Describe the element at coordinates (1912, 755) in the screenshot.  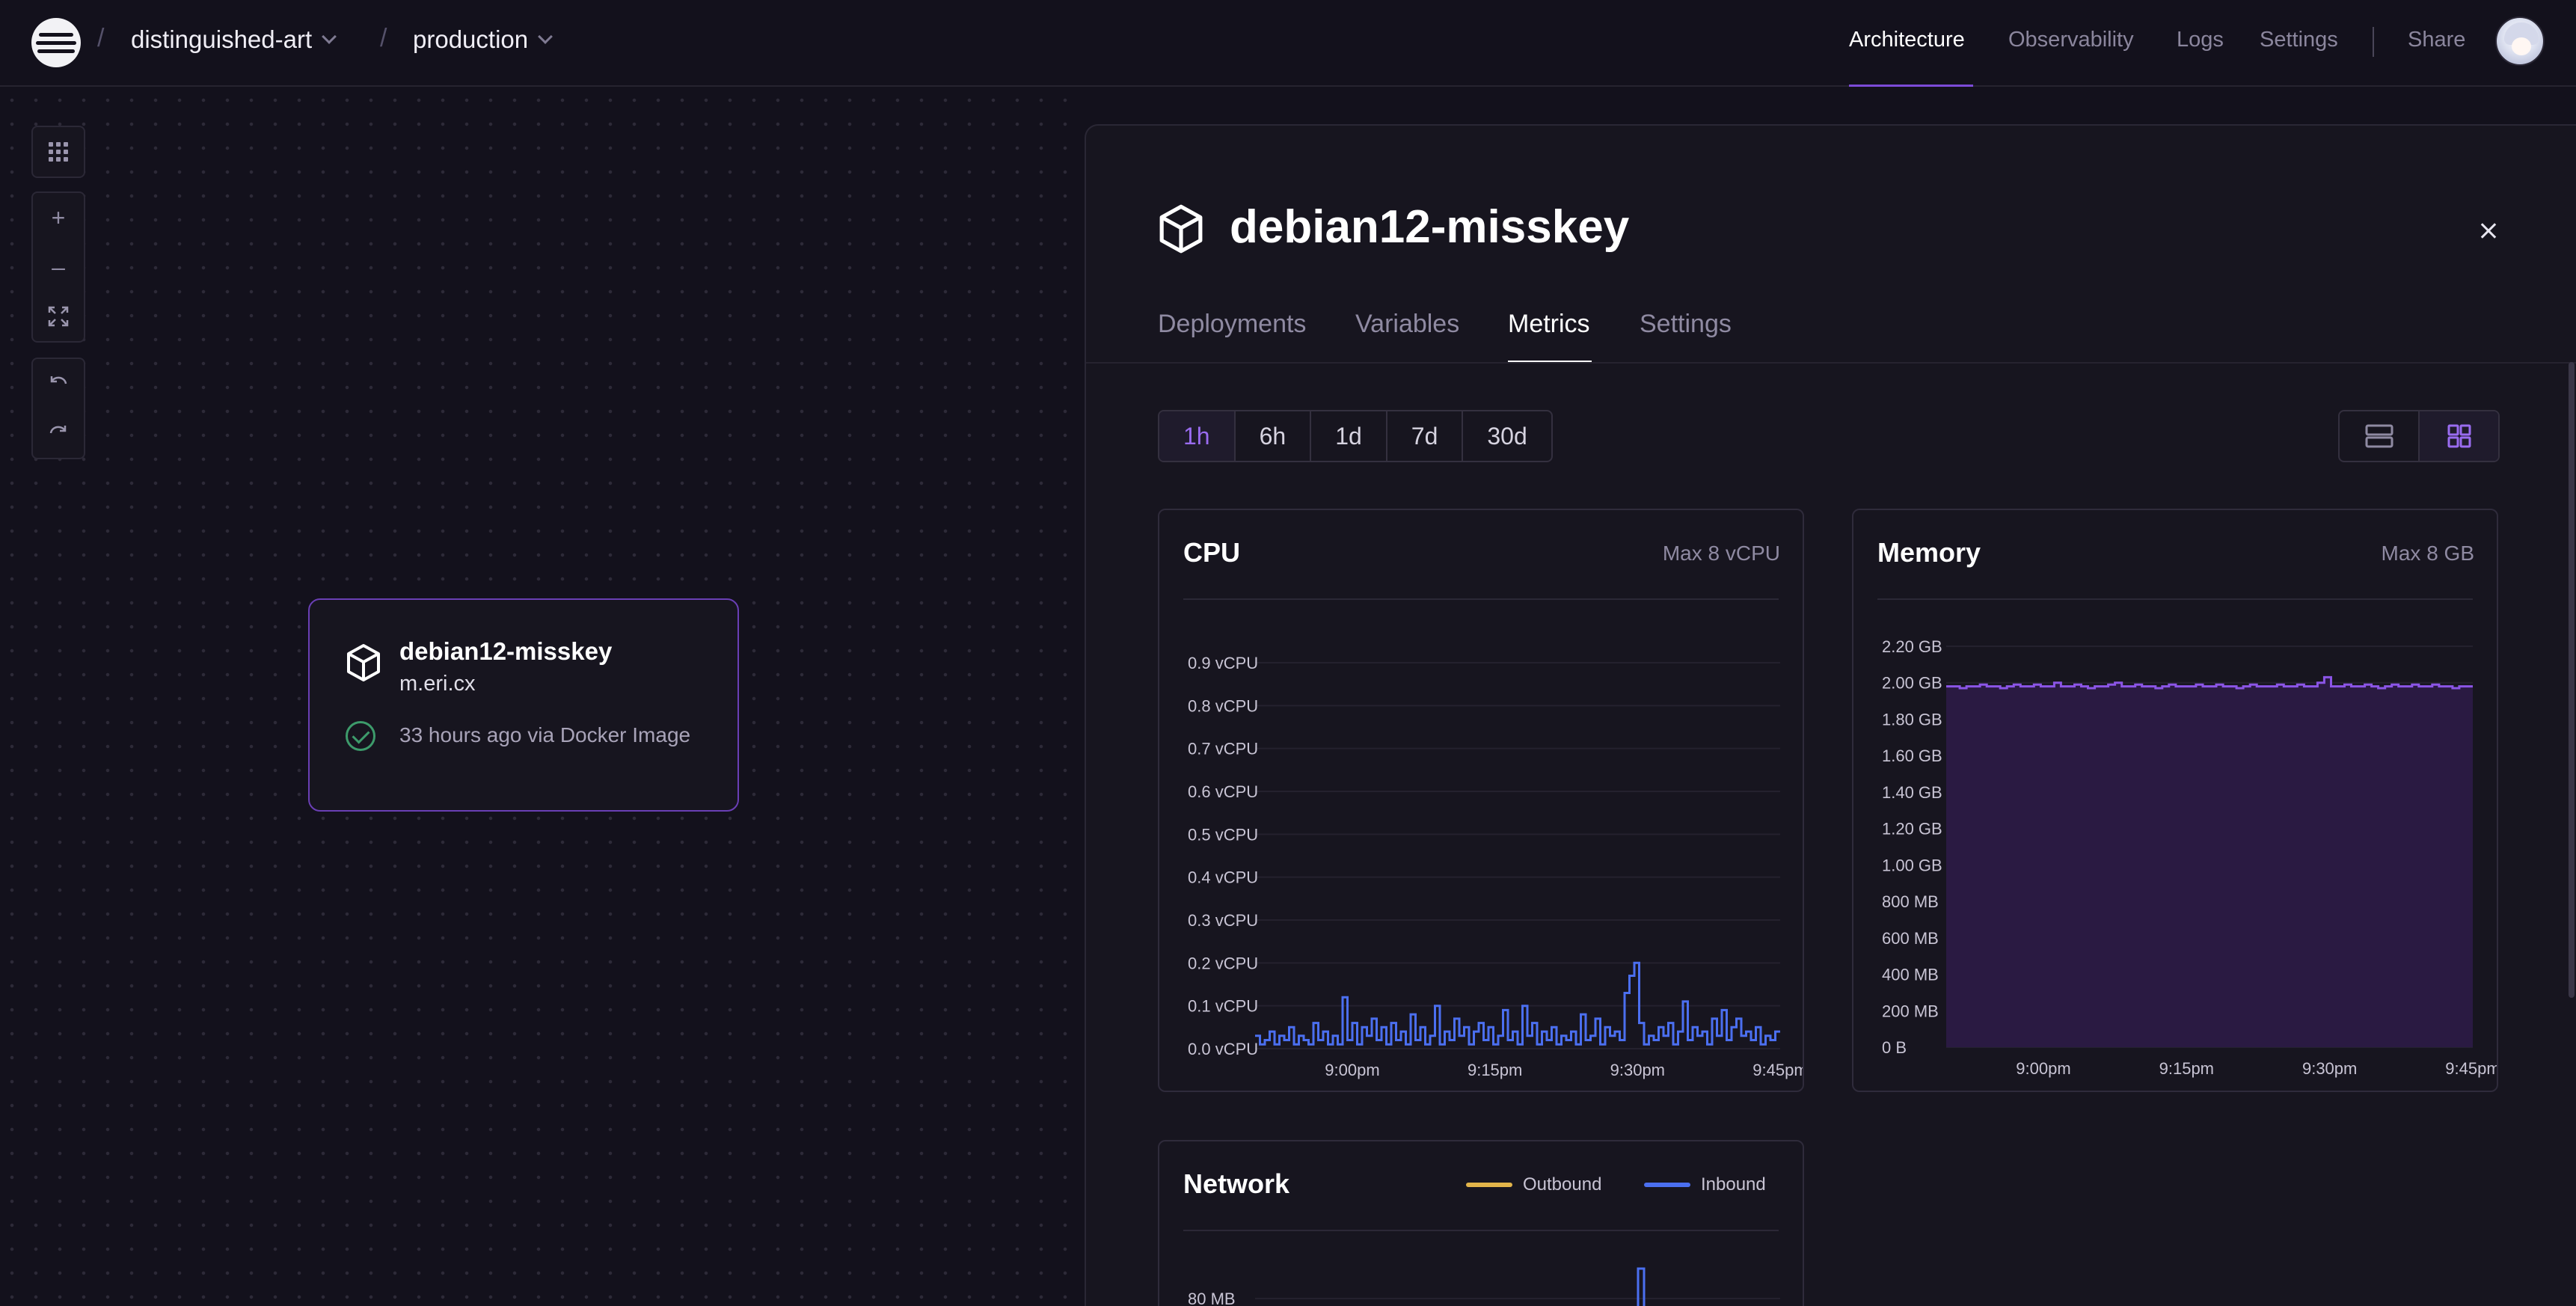
I see `y-tick-label: 1.60 GB` at that location.